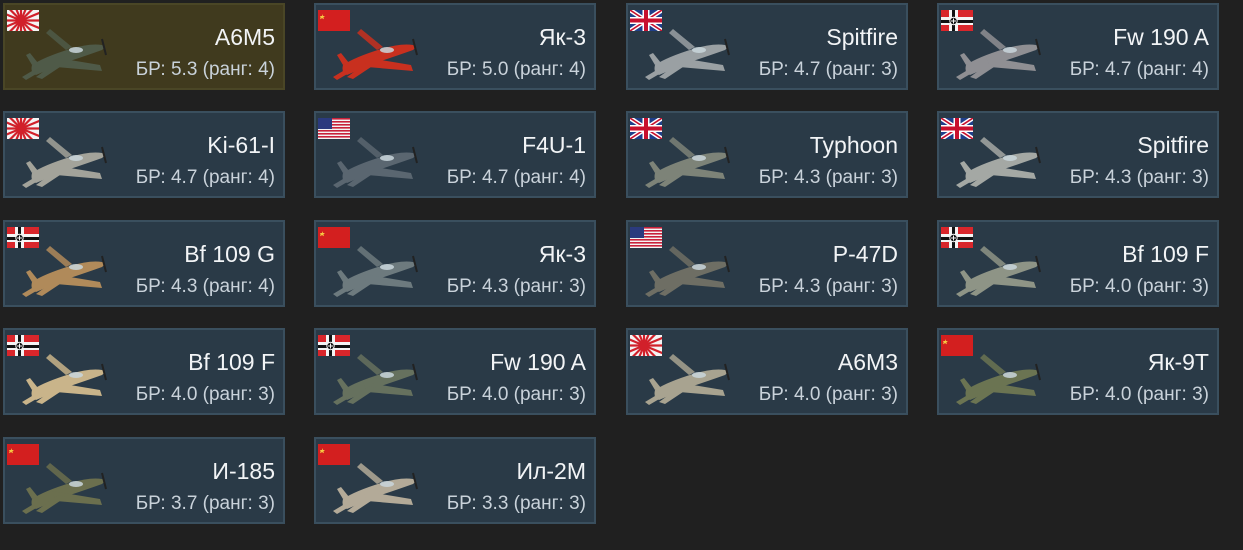  I want to click on vehicle-name: P-47D, so click(865, 254).